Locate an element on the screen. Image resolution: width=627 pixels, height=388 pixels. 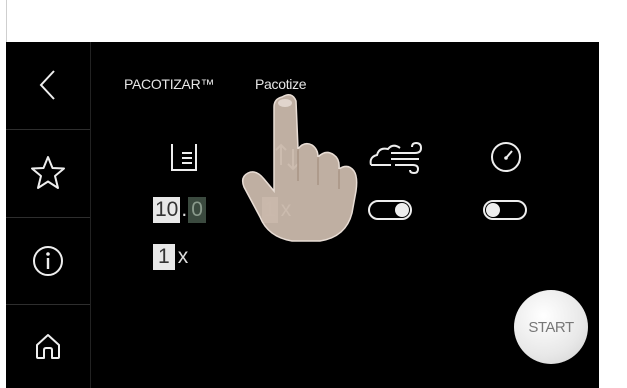
info-button is located at coordinates (48, 261).